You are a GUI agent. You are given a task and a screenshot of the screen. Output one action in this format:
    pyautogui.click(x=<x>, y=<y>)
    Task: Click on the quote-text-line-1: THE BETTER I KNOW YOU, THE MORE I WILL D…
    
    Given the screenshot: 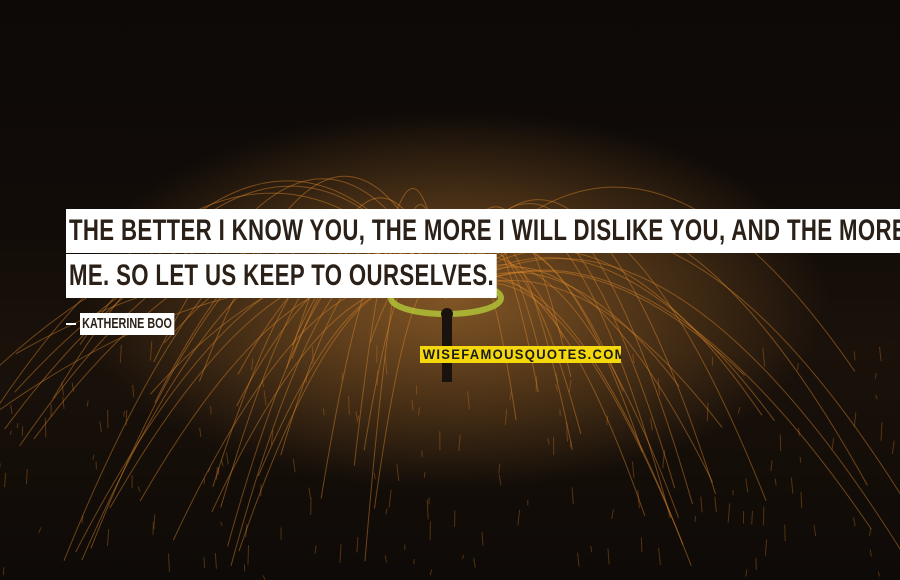 What is the action you would take?
    pyautogui.click(x=483, y=231)
    